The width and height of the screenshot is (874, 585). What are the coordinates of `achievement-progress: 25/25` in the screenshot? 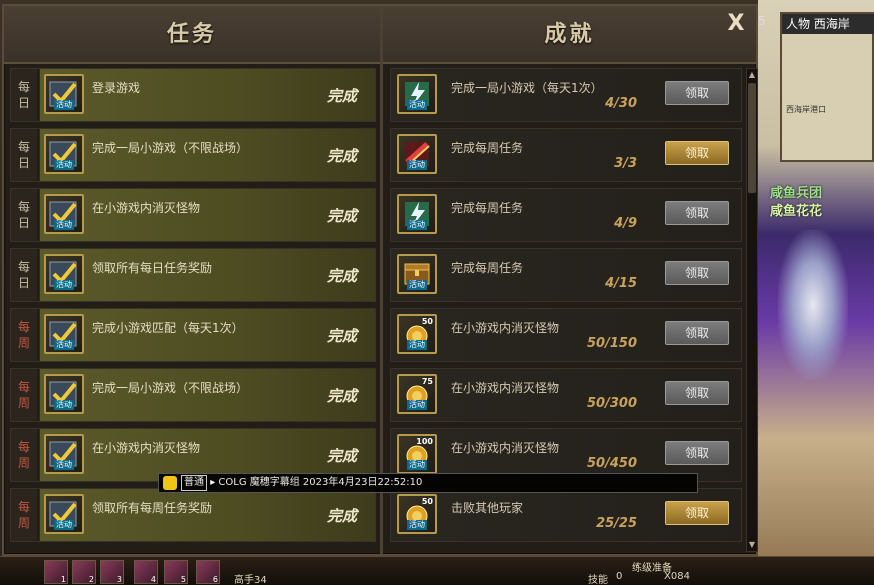 It's located at (616, 523).